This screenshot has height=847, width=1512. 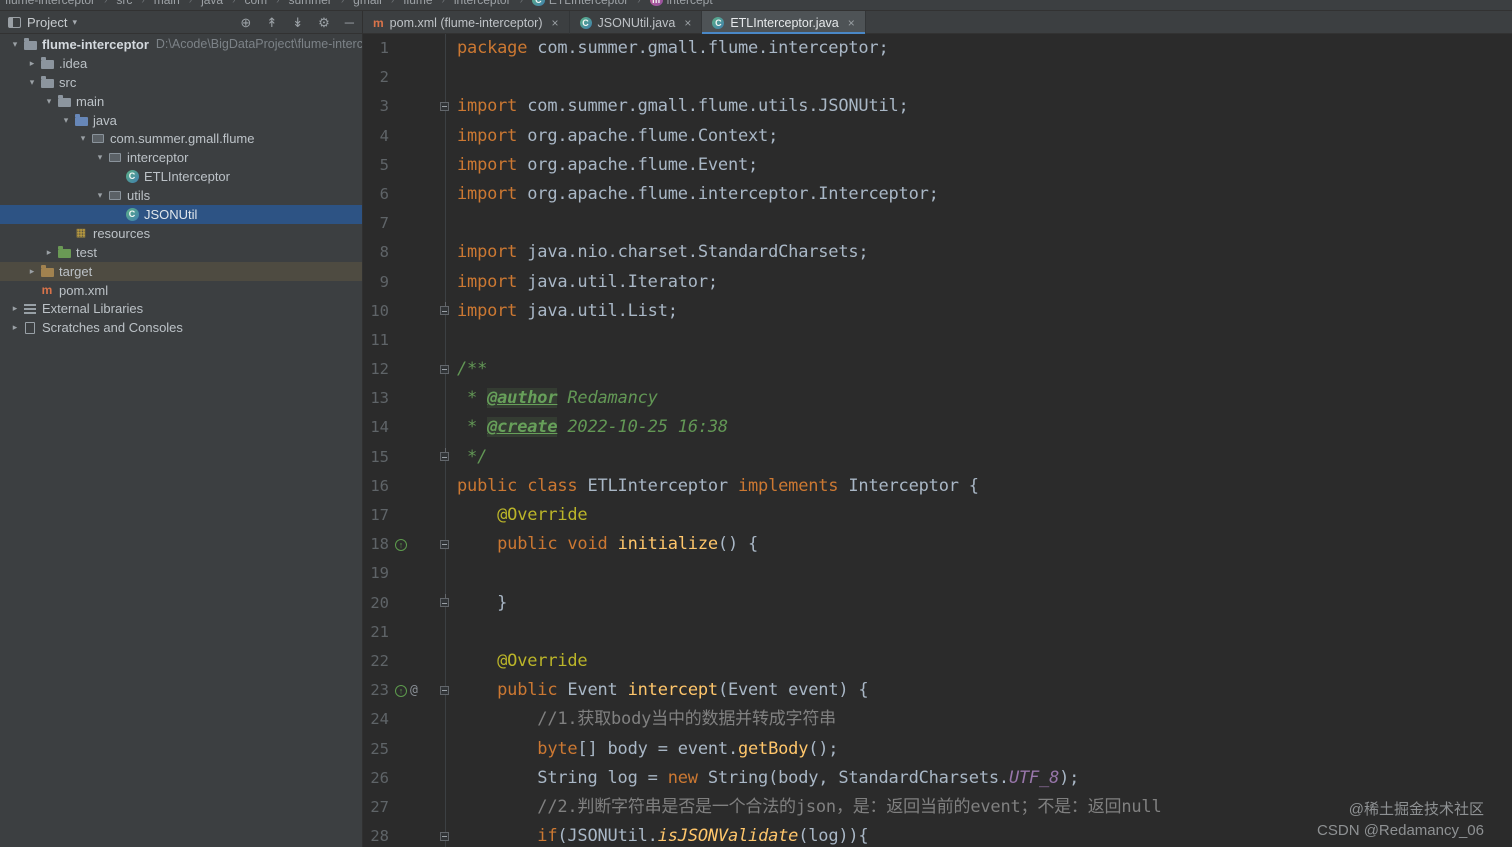 I want to click on tree-item-main: ▾ main, so click(x=181, y=101).